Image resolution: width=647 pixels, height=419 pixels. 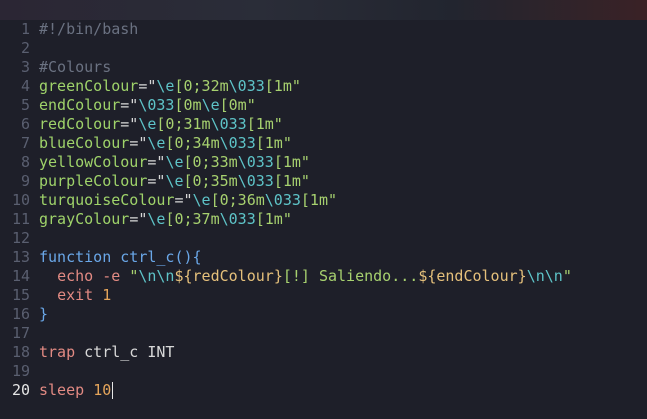 I want to click on line-code: sleep 10, so click(x=76, y=390).